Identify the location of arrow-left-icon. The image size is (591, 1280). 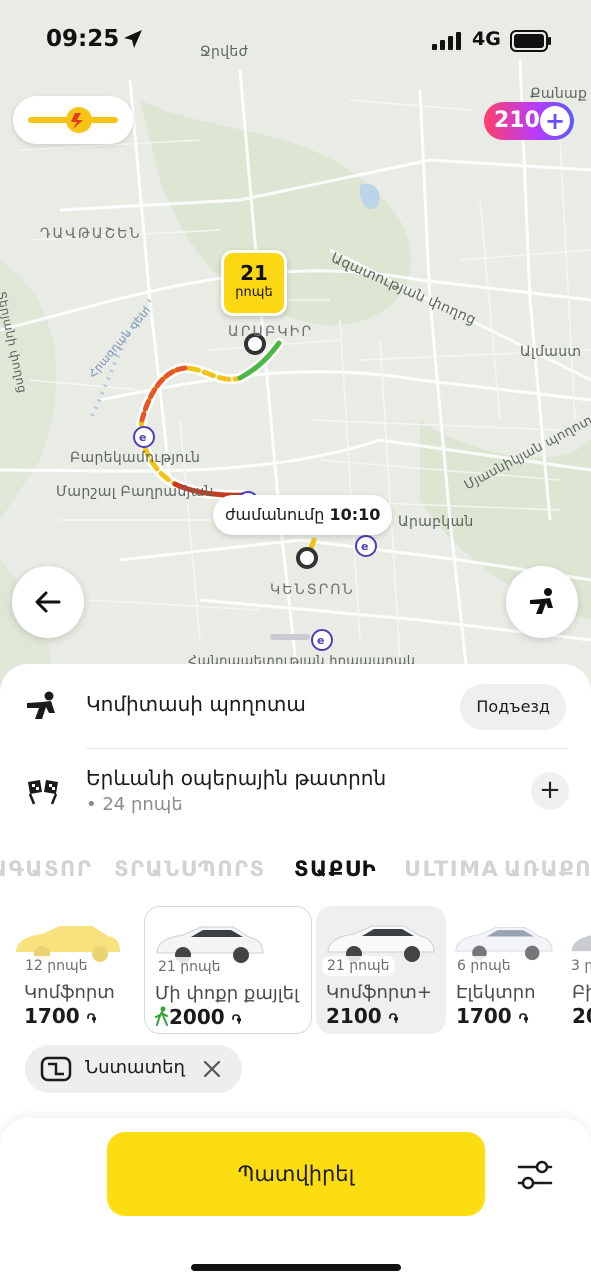
(48, 602).